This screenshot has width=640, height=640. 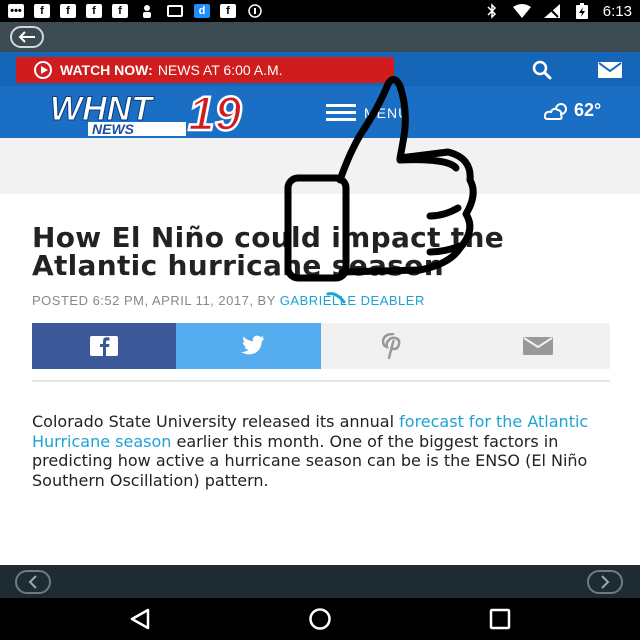 What do you see at coordinates (147, 11) in the screenshot?
I see `person-icon` at bounding box center [147, 11].